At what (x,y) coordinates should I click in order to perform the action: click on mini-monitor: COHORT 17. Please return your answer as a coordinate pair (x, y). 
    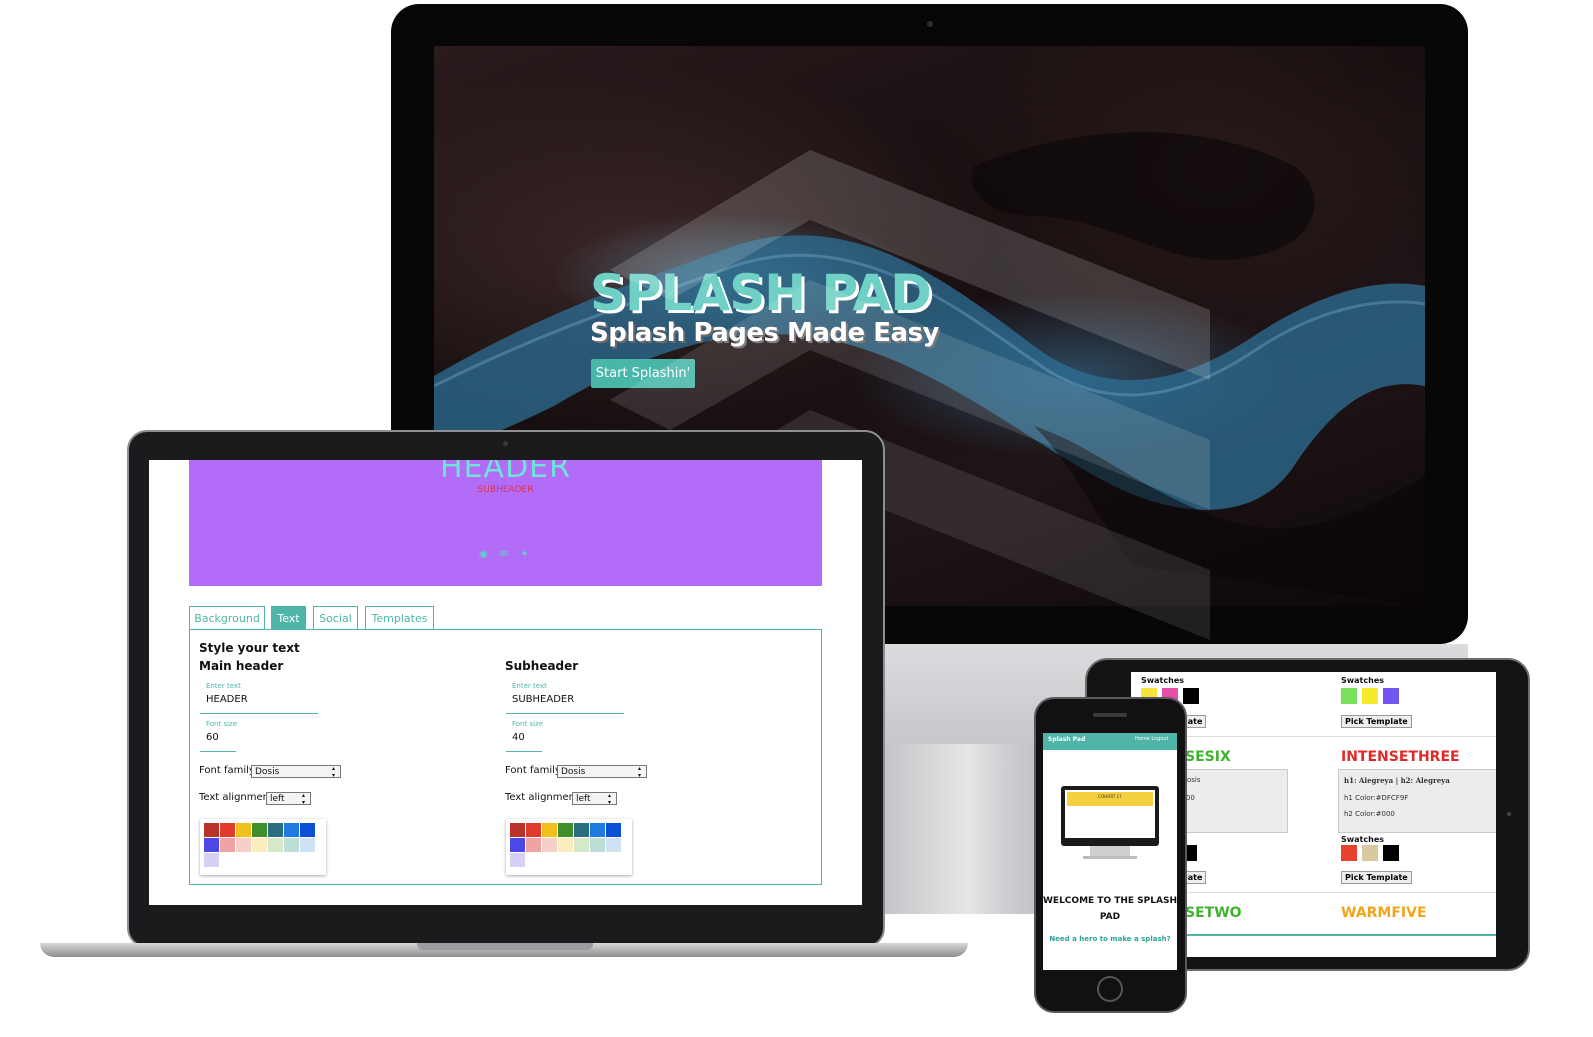
    Looking at the image, I should click on (1110, 816).